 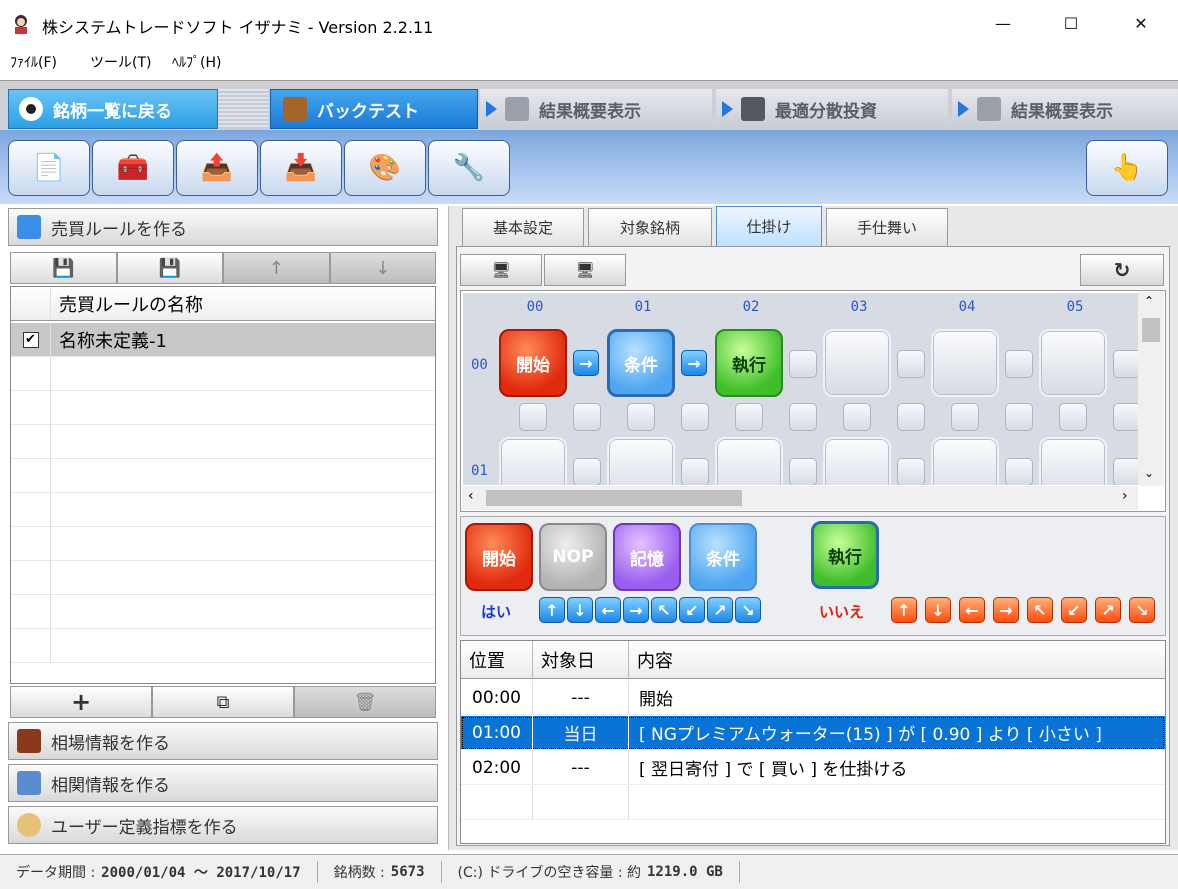 What do you see at coordinates (1149, 473) in the screenshot?
I see `chevron-down-icon: ⌄` at bounding box center [1149, 473].